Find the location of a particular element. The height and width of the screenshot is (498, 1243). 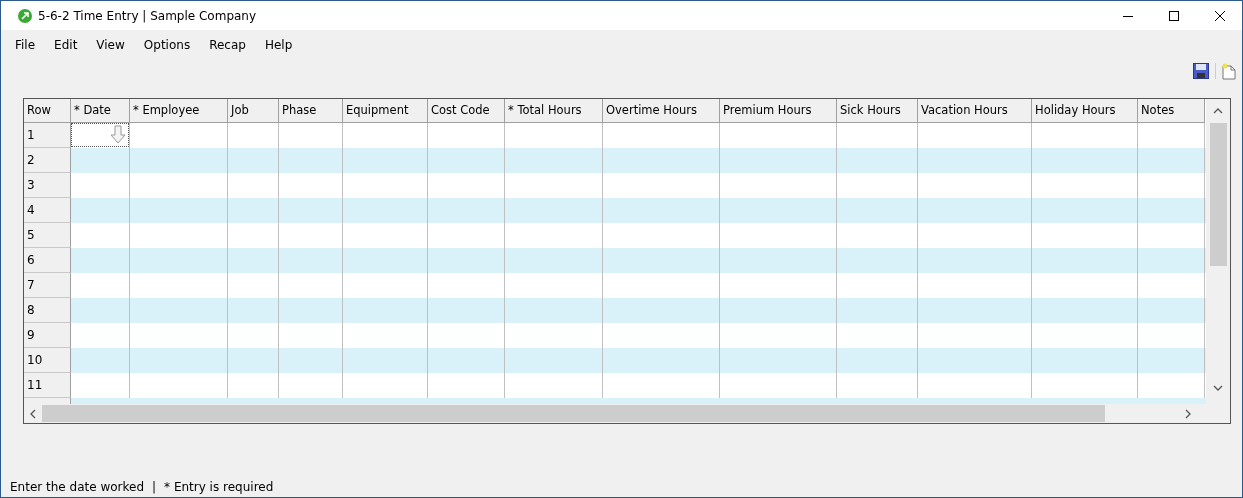

status-text: * Entry is required is located at coordinates (219, 487).